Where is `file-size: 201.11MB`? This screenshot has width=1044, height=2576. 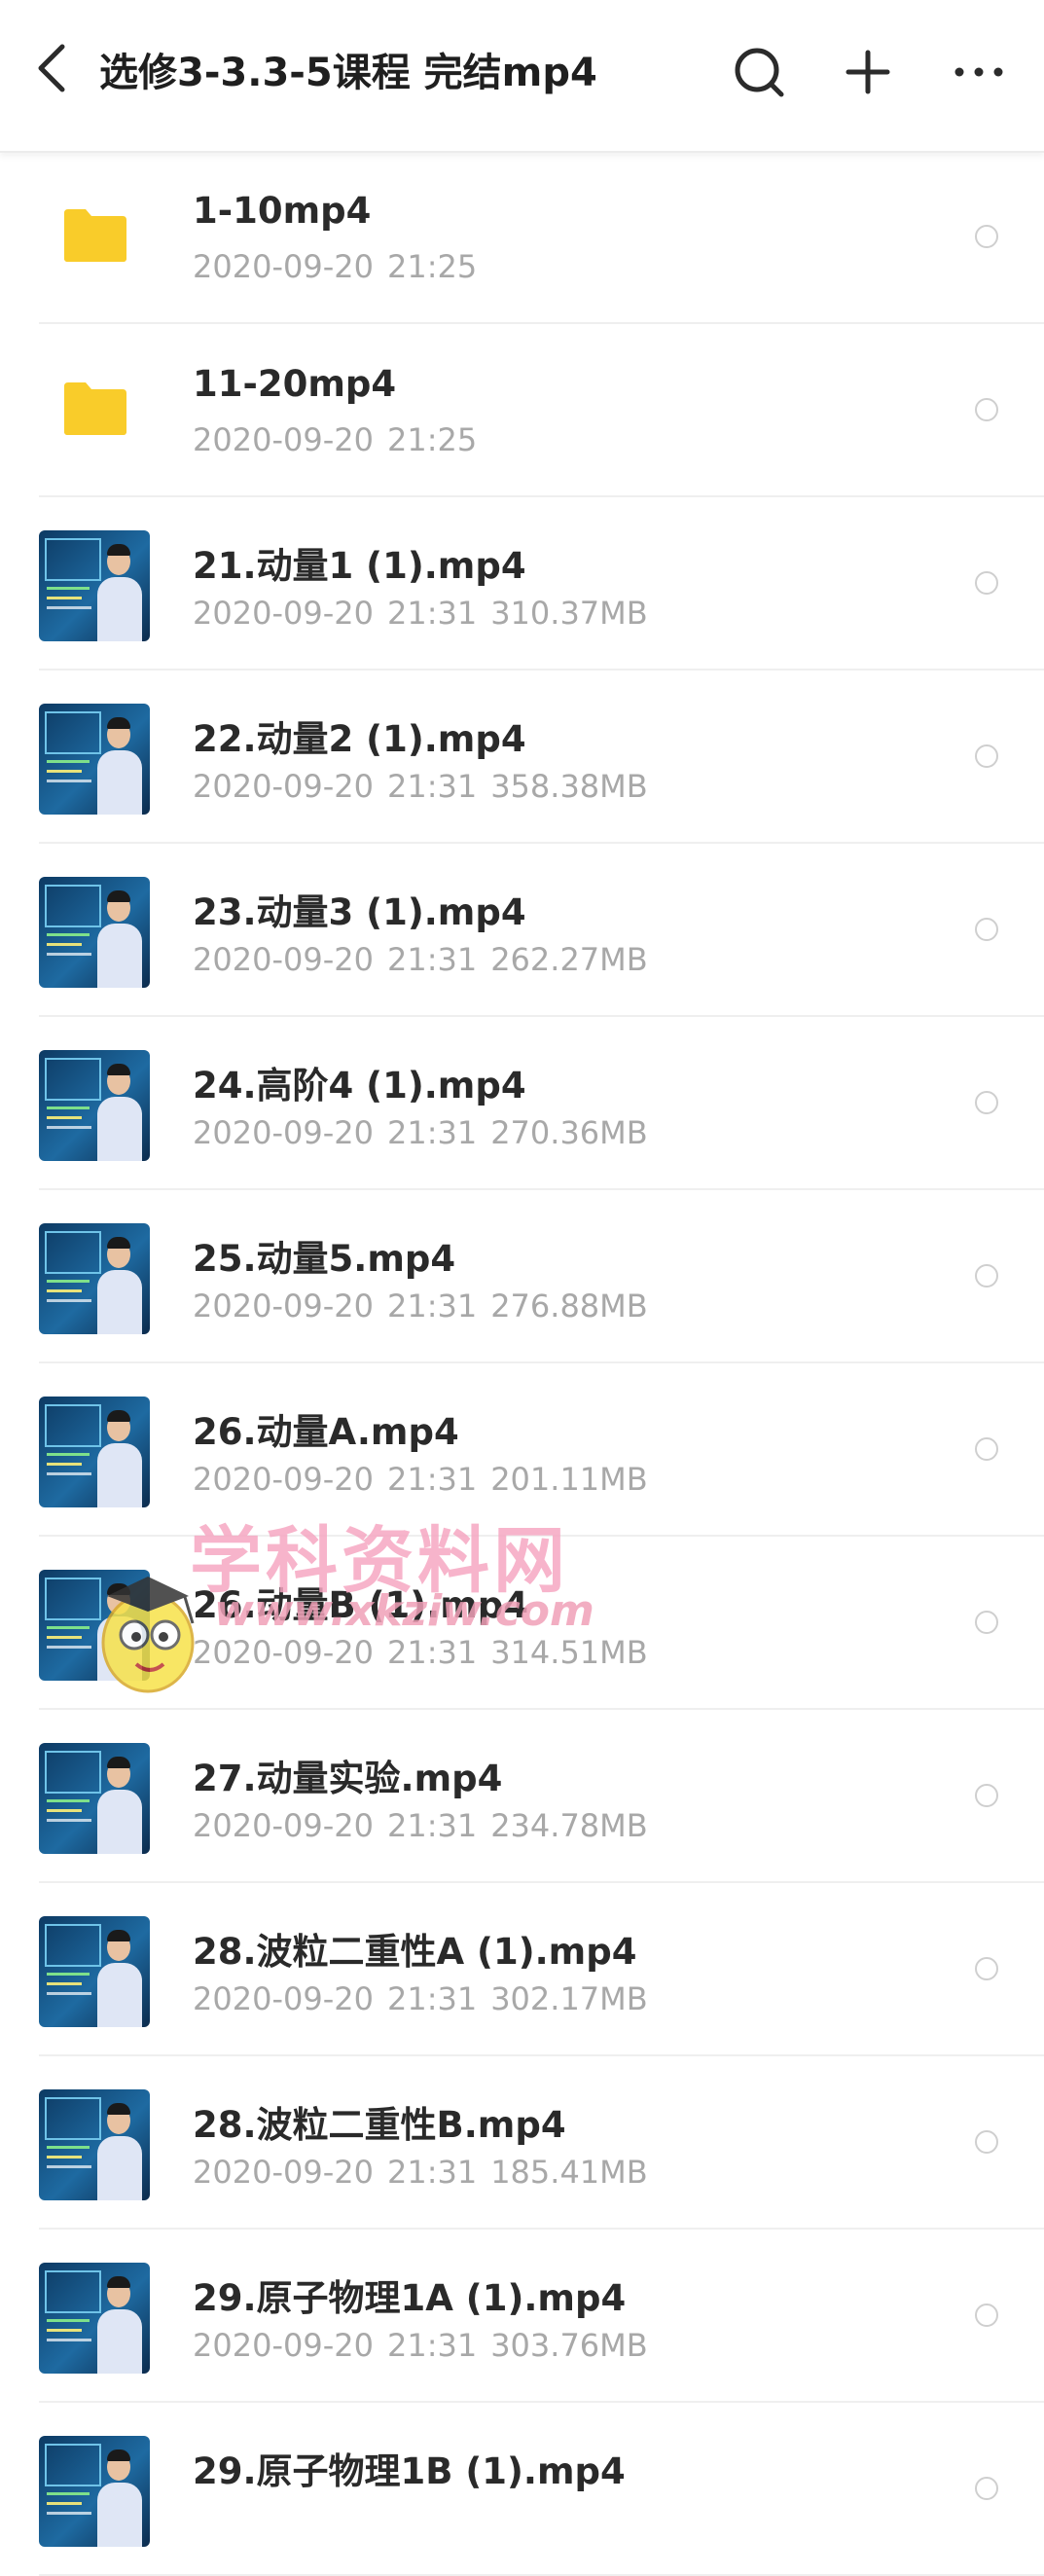
file-size: 201.11MB is located at coordinates (569, 1479).